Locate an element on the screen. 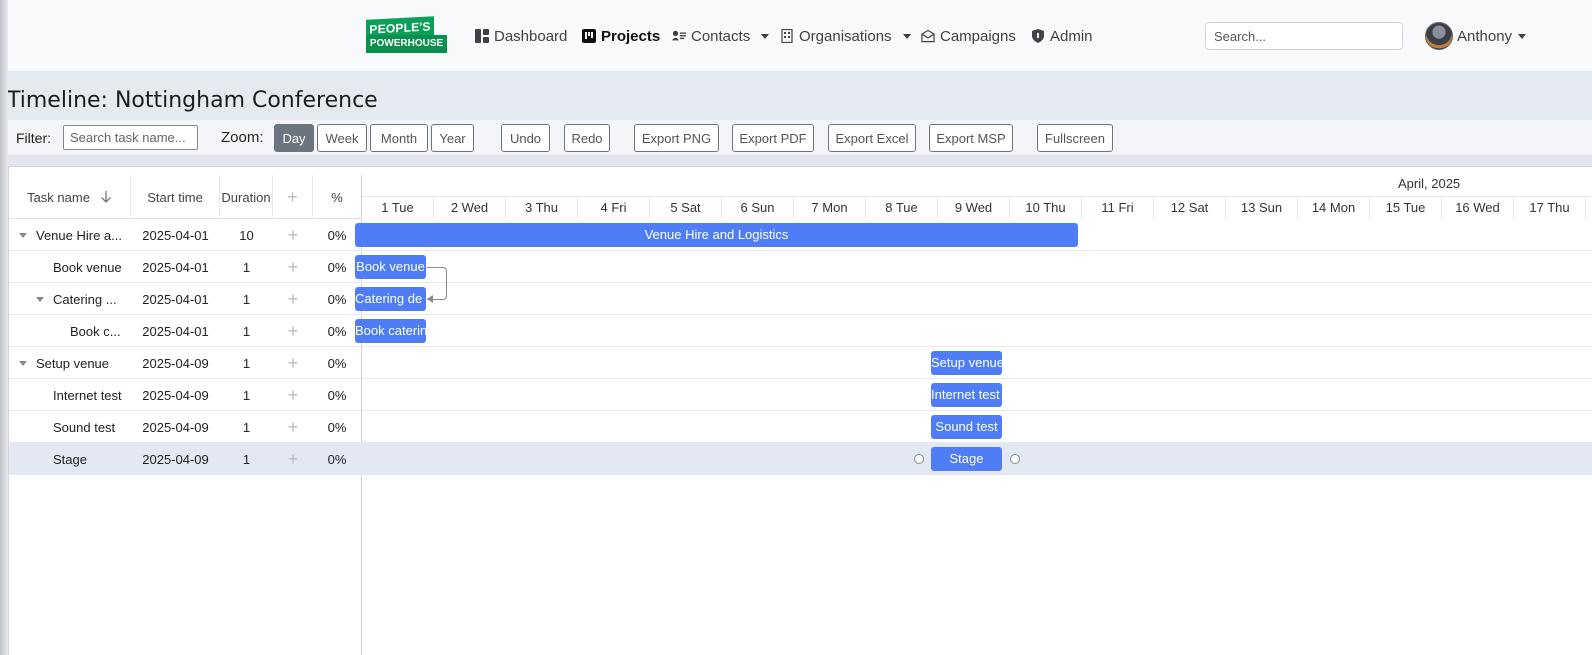 This screenshot has height=655, width=1592. task-row: Setup venue 2025-04-09 1 +0% Setup venue is located at coordinates (800, 363).